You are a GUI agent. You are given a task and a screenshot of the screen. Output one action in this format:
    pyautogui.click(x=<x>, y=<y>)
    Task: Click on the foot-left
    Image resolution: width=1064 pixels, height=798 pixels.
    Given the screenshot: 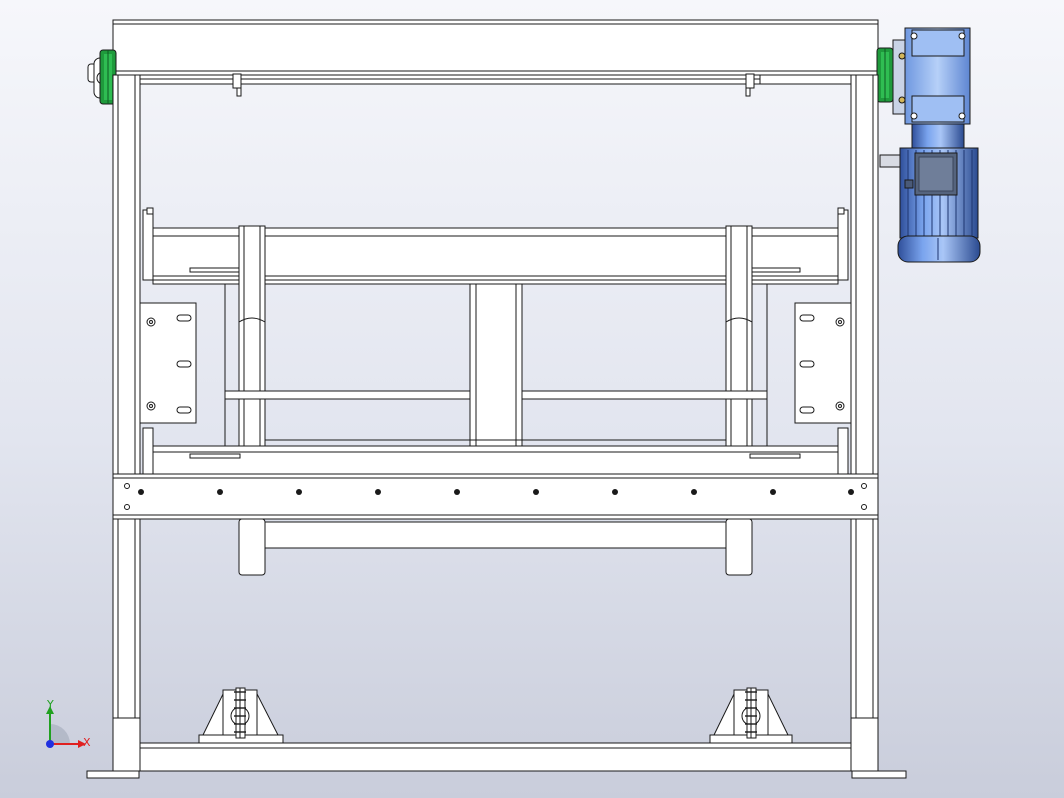 What is the action you would take?
    pyautogui.click(x=113, y=774)
    